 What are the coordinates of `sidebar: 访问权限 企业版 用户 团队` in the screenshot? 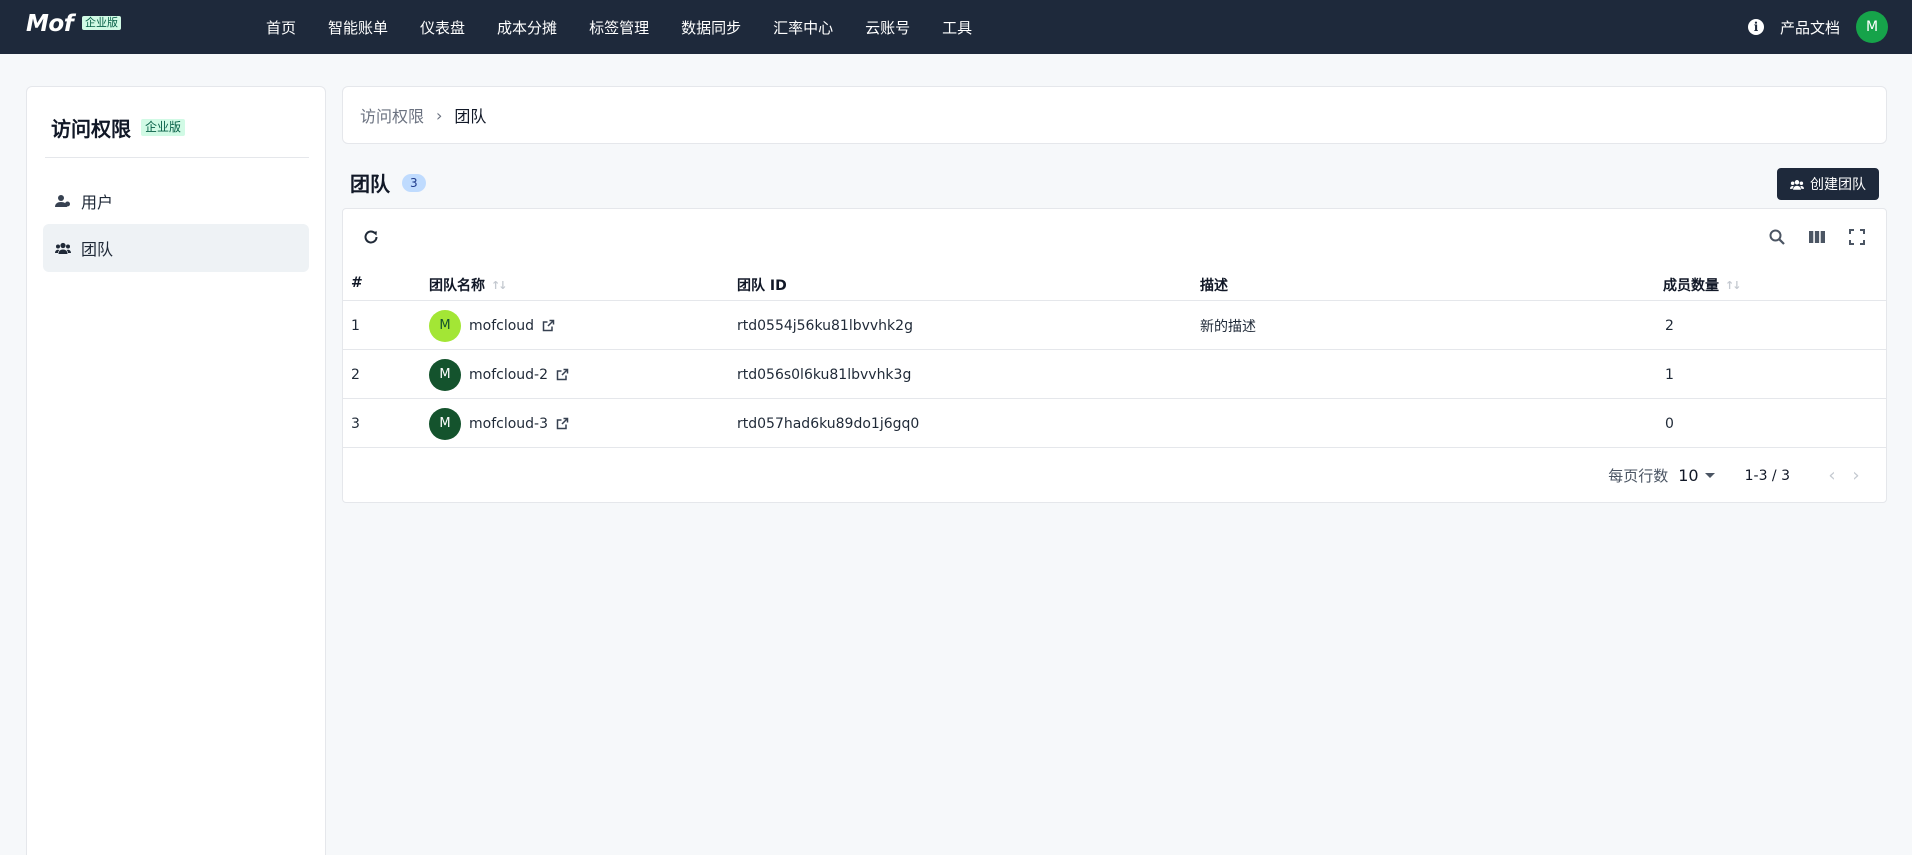 It's located at (176, 470).